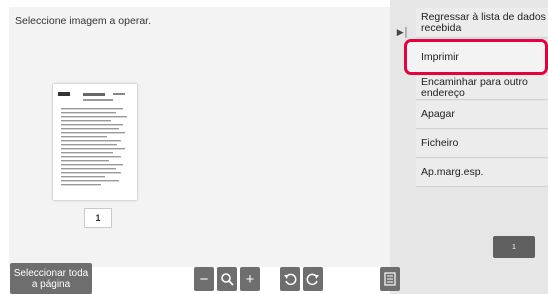 Image resolution: width=548 pixels, height=294 pixels. What do you see at coordinates (403, 32) in the screenshot?
I see `collapse-panel-icon: ▶│` at bounding box center [403, 32].